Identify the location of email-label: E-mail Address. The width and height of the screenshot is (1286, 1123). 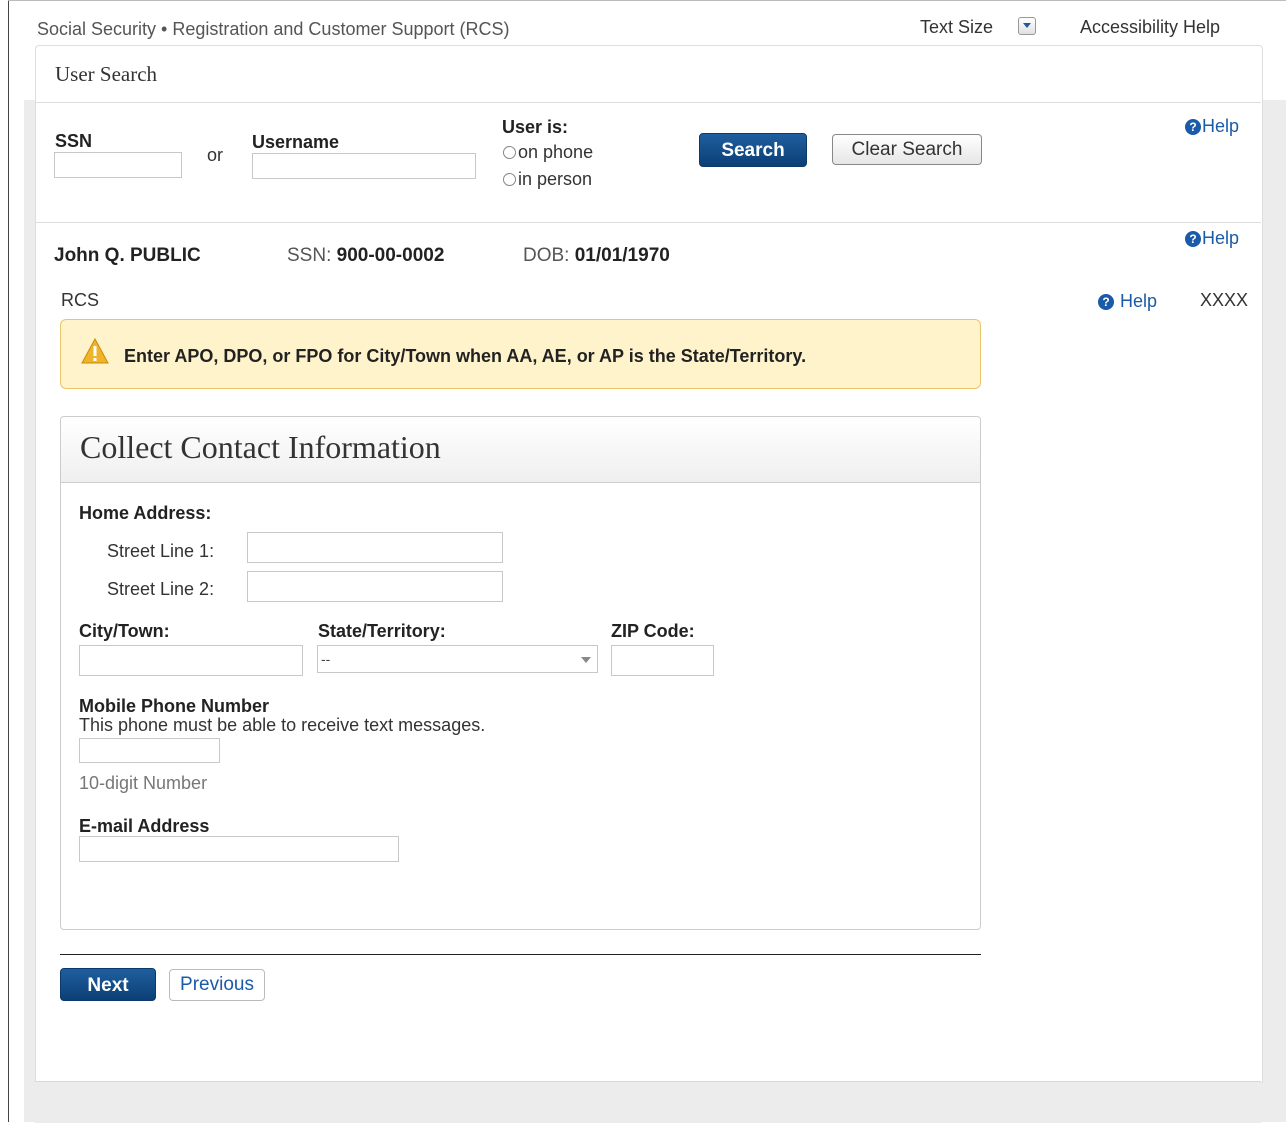
(144, 826).